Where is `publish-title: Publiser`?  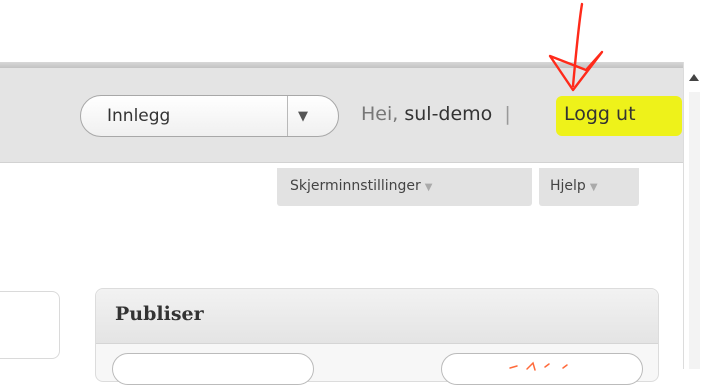
publish-title: Publiser is located at coordinates (159, 314).